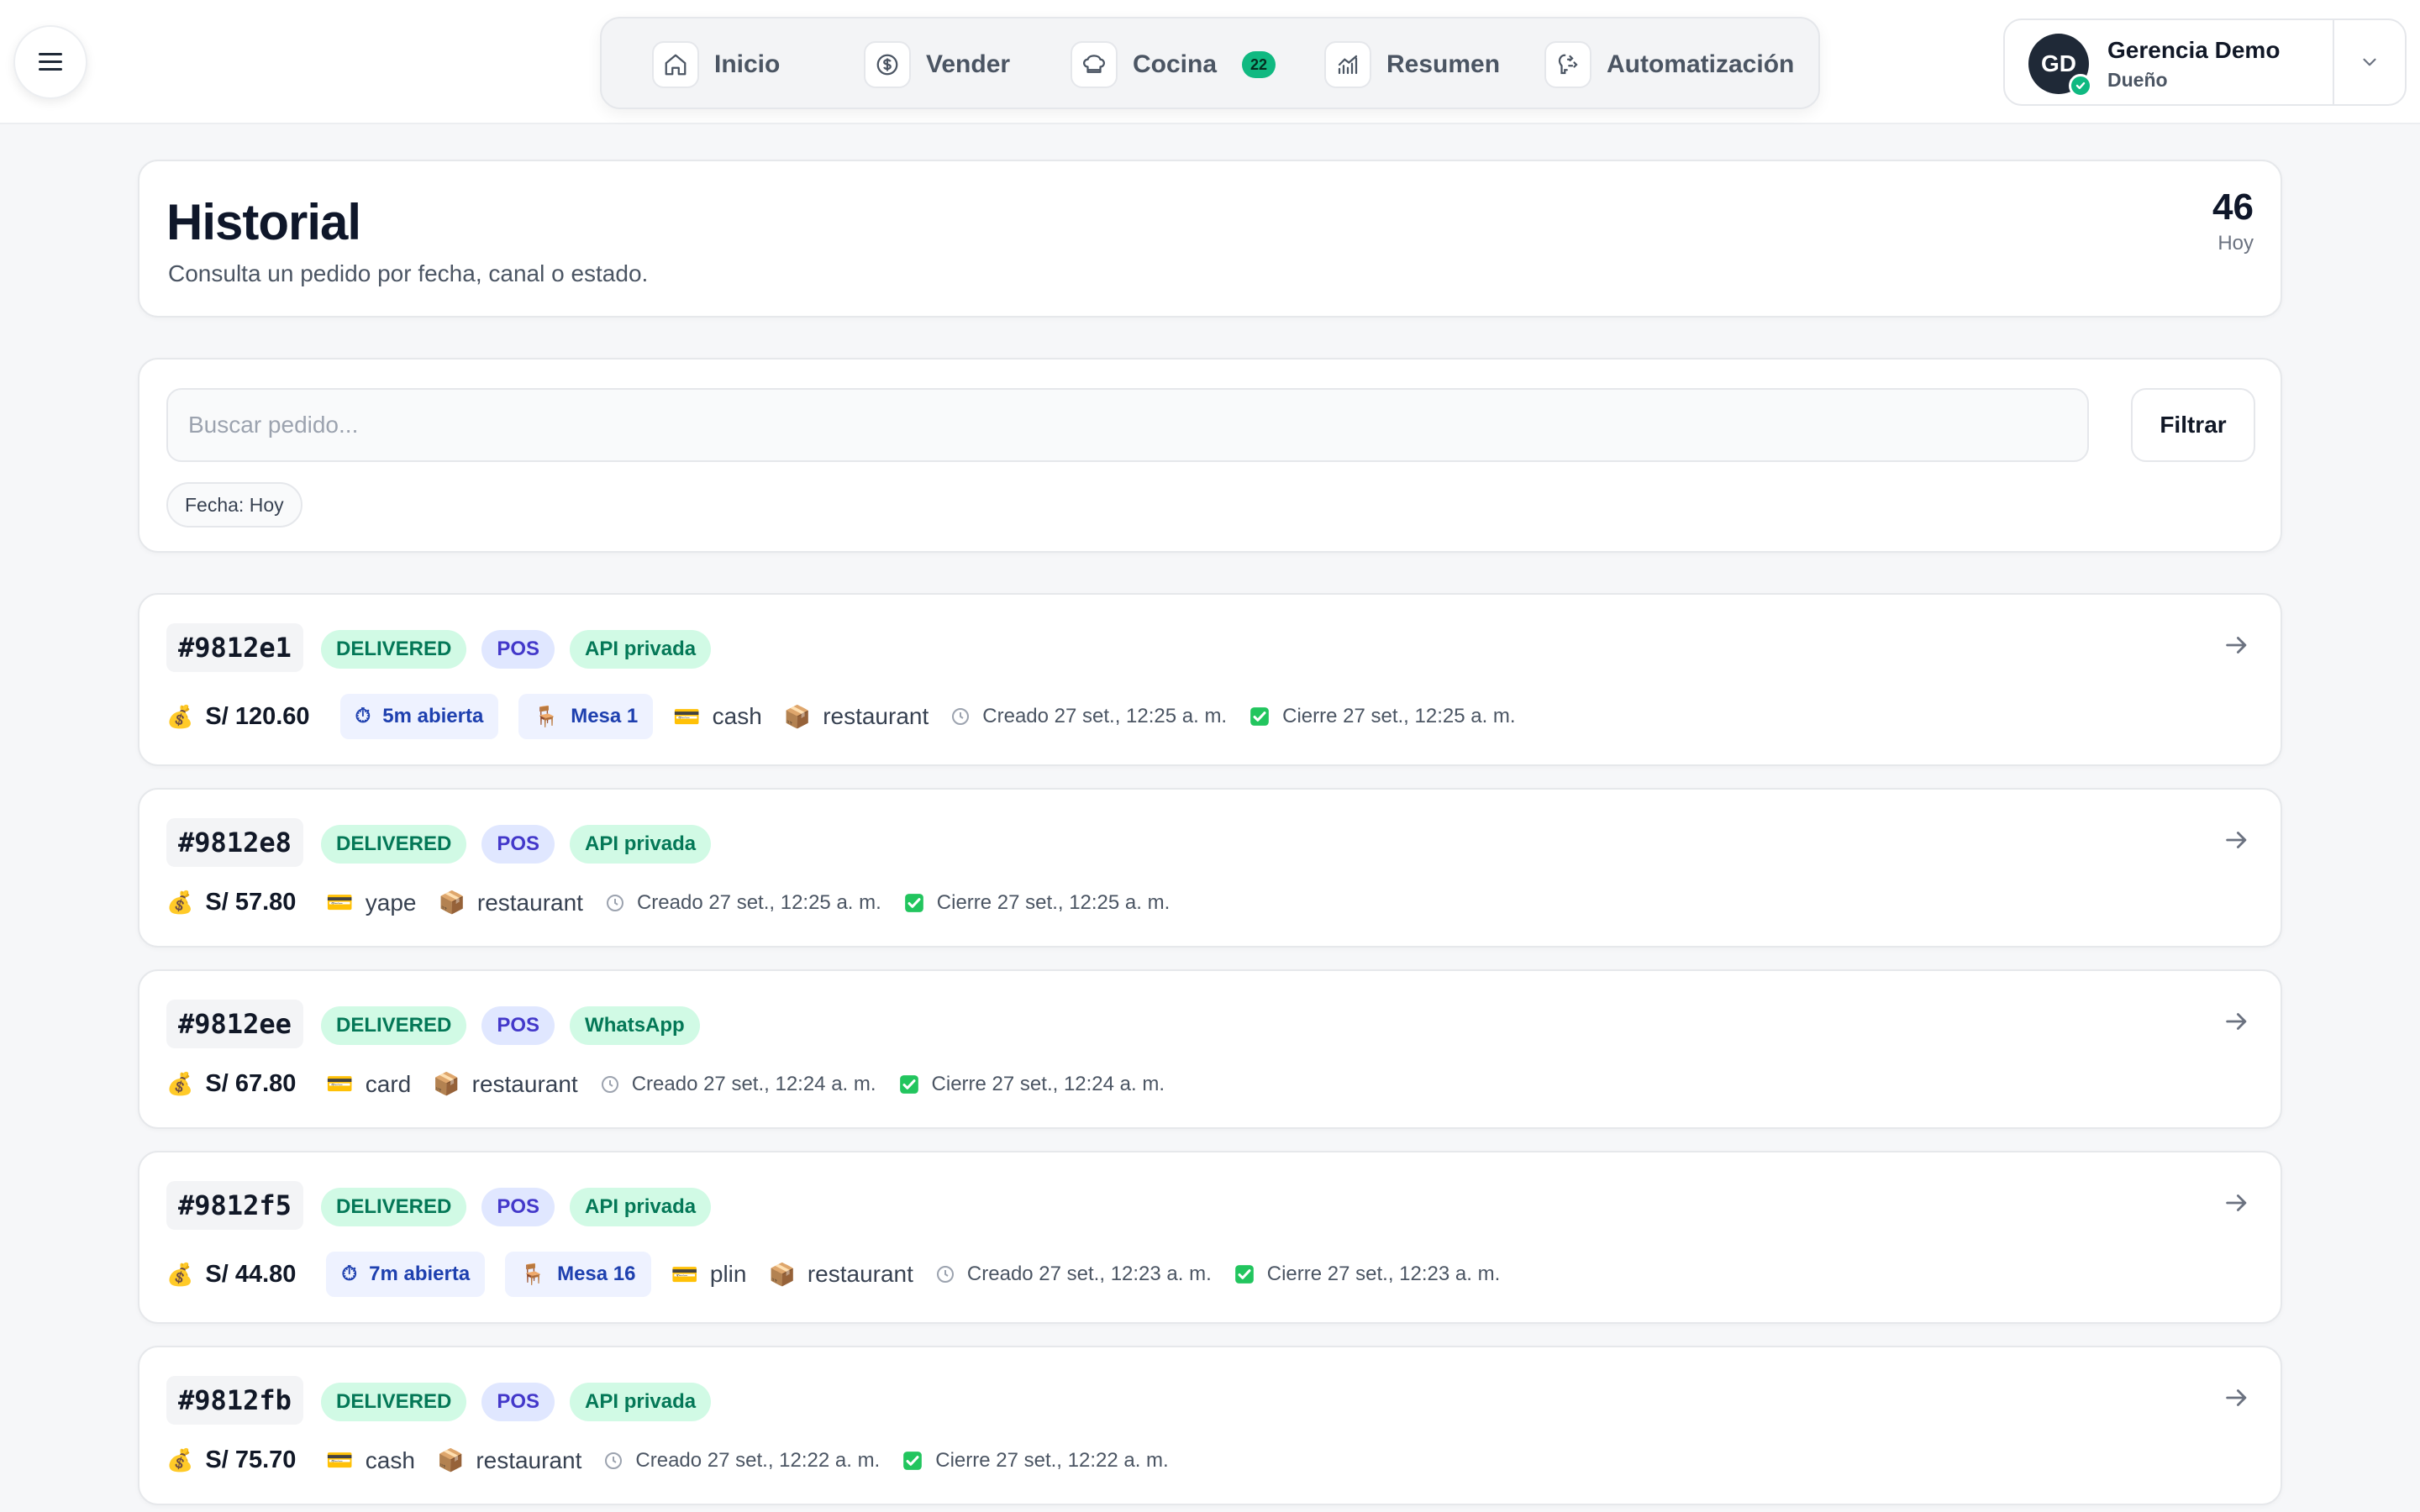 Image resolution: width=2420 pixels, height=1512 pixels. I want to click on nav-item-automatizacion: Automatización, so click(1669, 64).